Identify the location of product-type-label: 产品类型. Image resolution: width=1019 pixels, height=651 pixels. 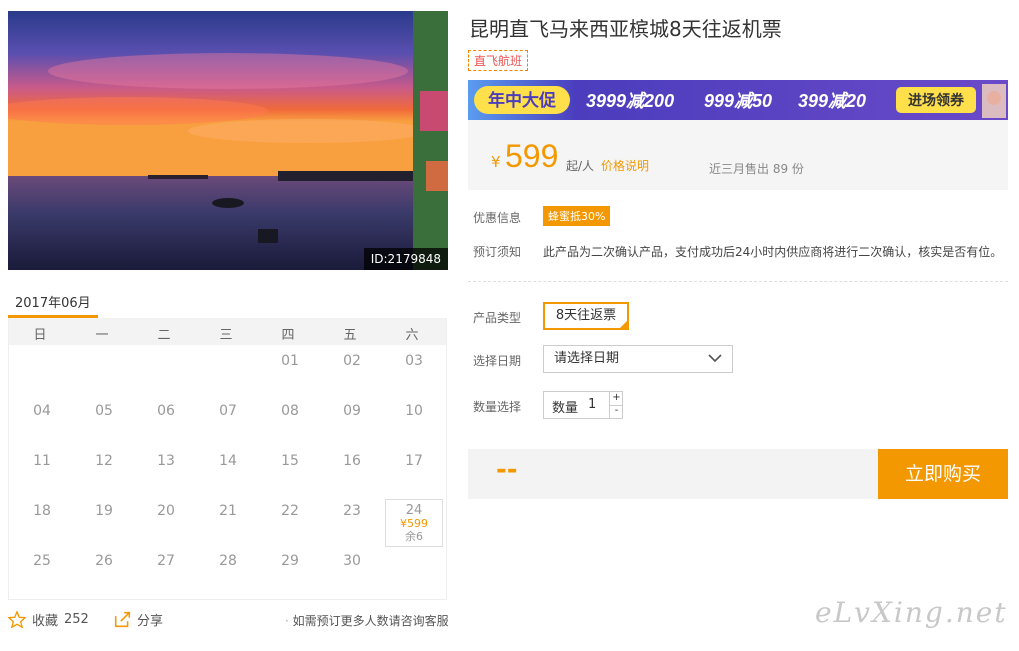
(497, 318).